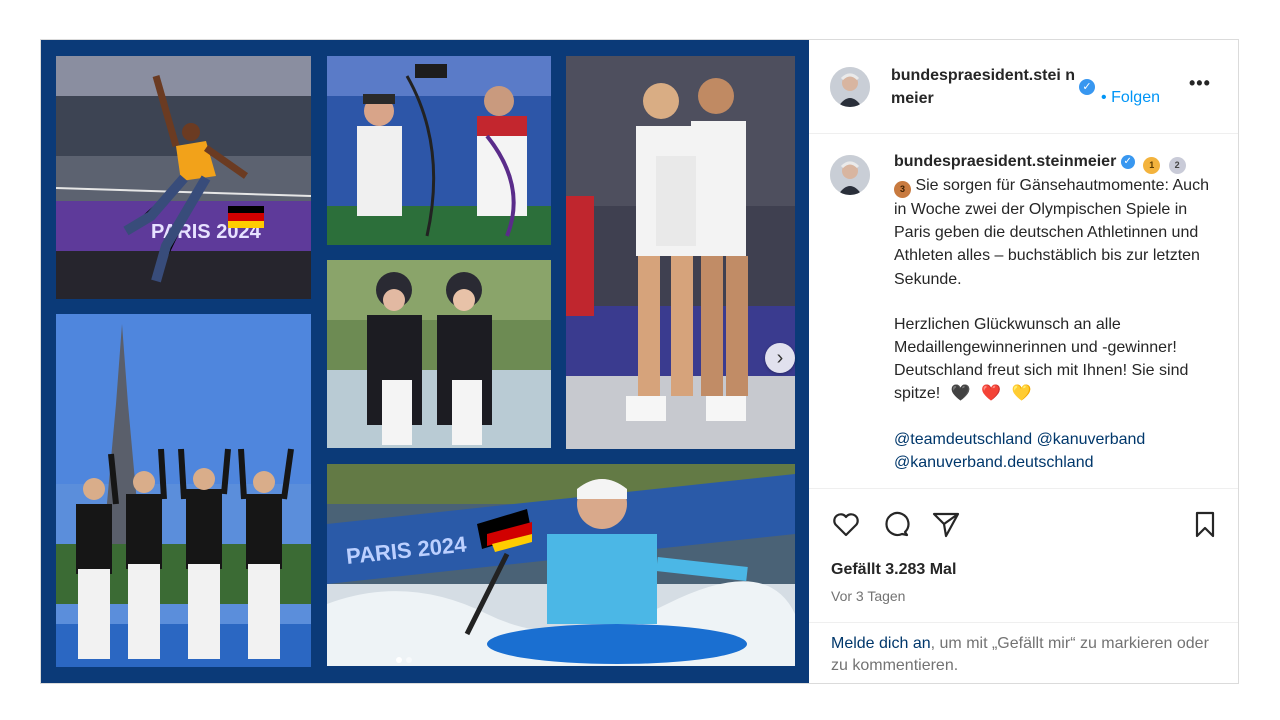 This screenshot has width=1280, height=720. Describe the element at coordinates (893, 570) in the screenshot. I see `likes-count: Gefällt 3.283 Mal` at that location.